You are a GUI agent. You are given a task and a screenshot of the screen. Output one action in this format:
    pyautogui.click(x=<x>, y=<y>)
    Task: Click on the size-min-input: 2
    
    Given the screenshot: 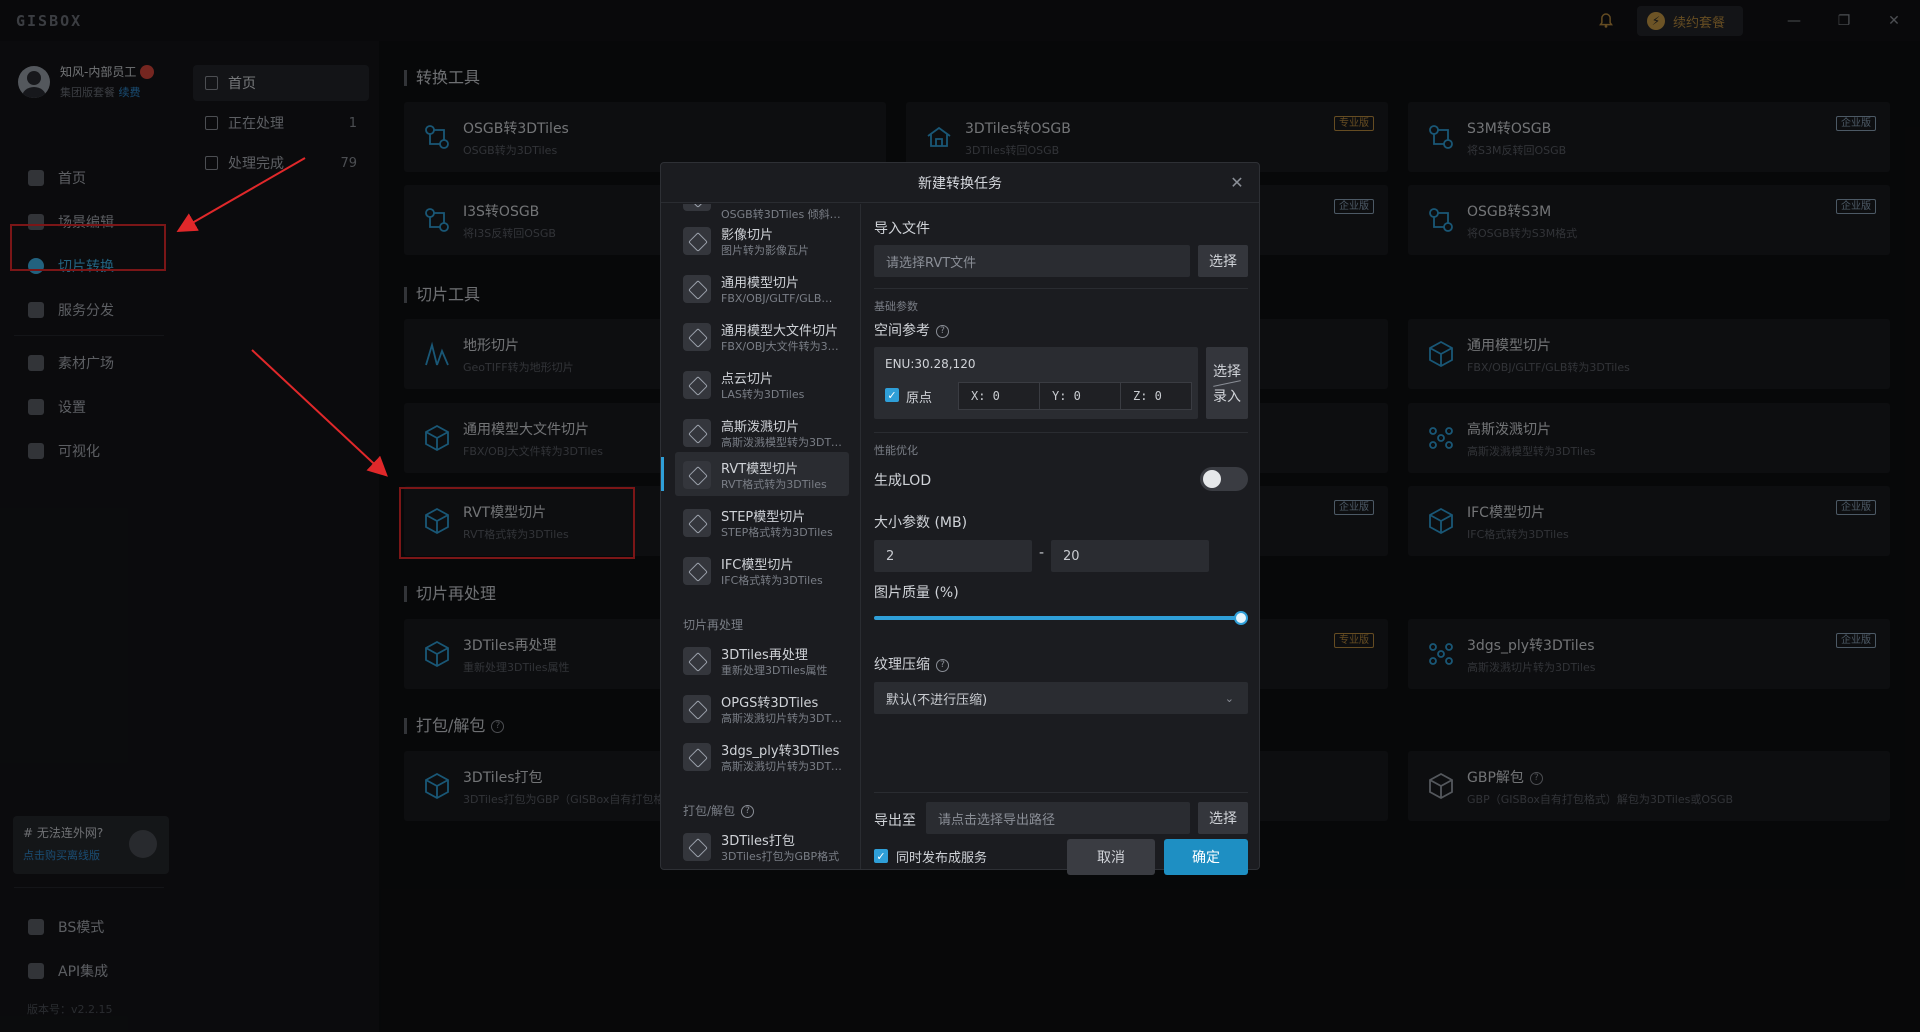 What is the action you would take?
    pyautogui.click(x=953, y=556)
    